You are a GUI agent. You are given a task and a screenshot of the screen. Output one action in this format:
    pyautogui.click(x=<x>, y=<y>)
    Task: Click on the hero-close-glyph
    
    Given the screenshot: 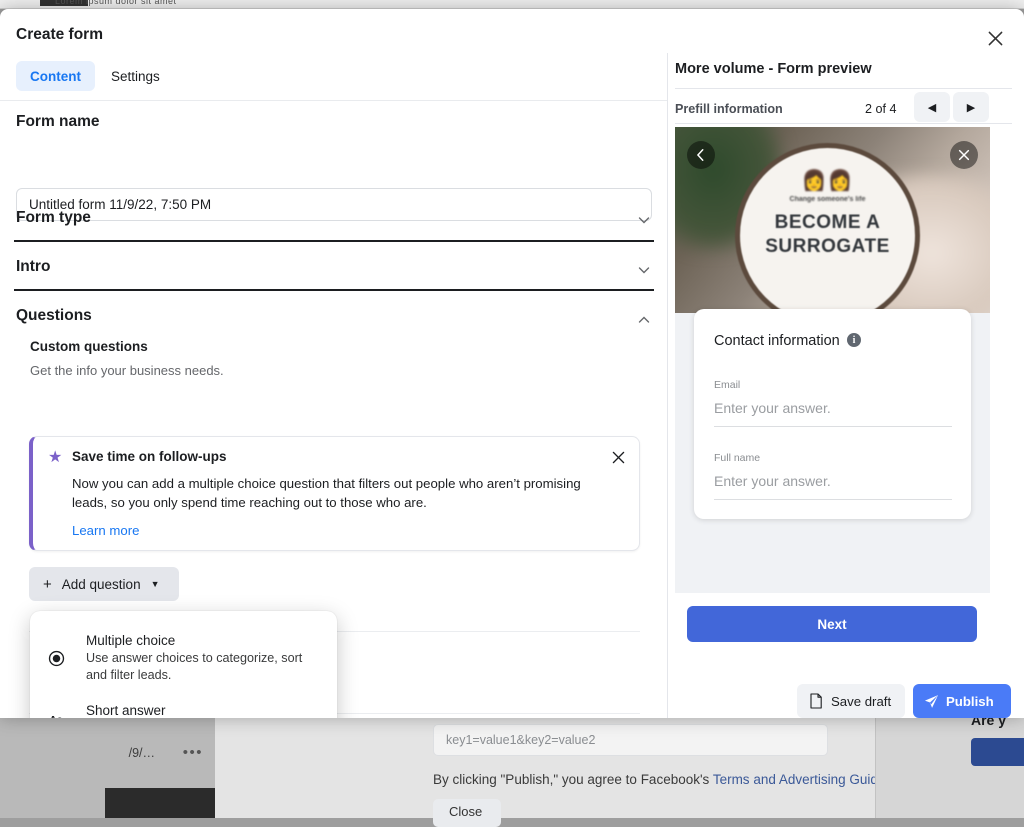 What is the action you would take?
    pyautogui.click(x=964, y=155)
    